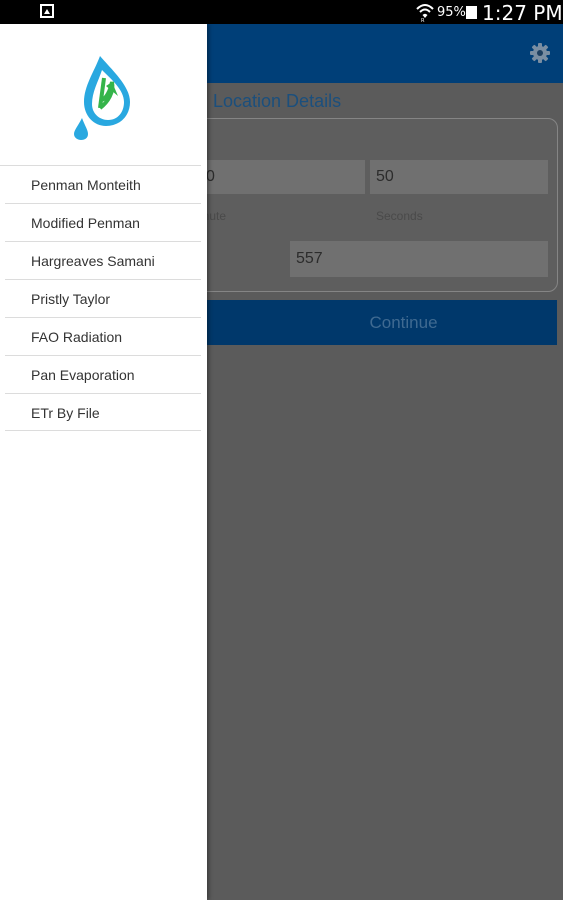 This screenshot has height=900, width=563. What do you see at coordinates (103, 336) in the screenshot?
I see `menu-item-fao-radiation: FAO Radiation` at bounding box center [103, 336].